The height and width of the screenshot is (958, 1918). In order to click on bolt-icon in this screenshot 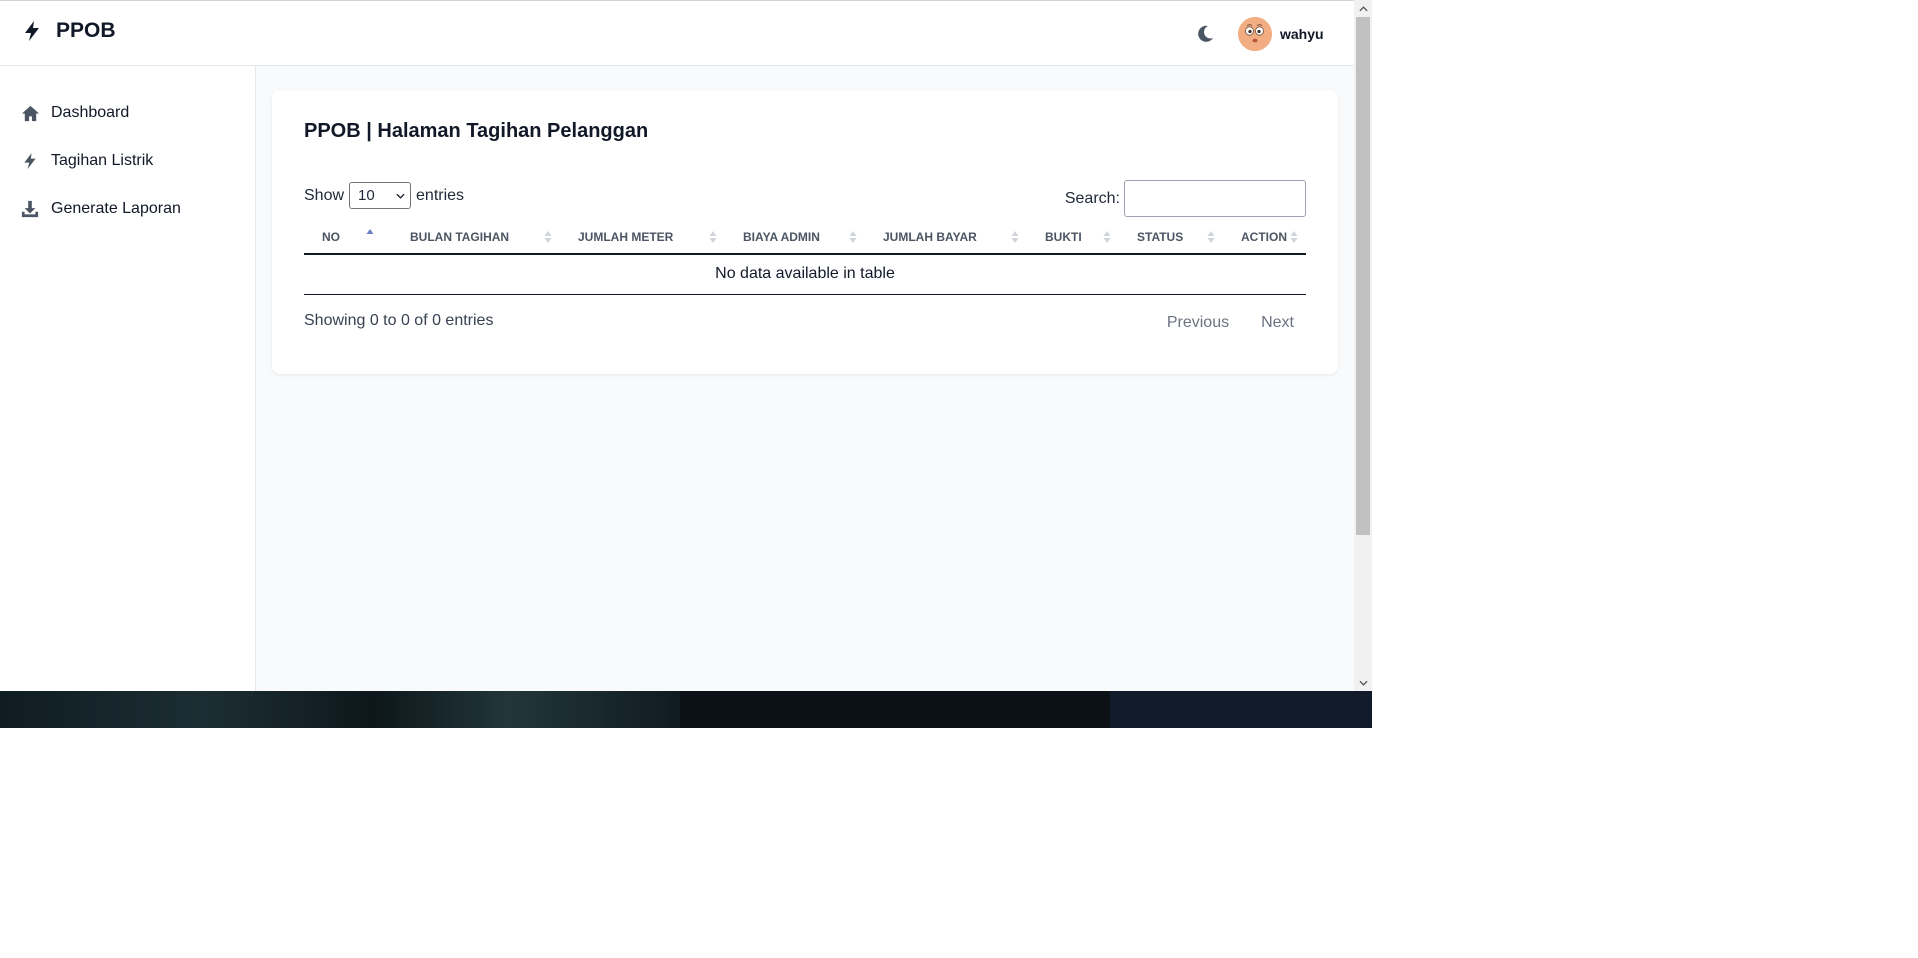, I will do `click(30, 161)`.